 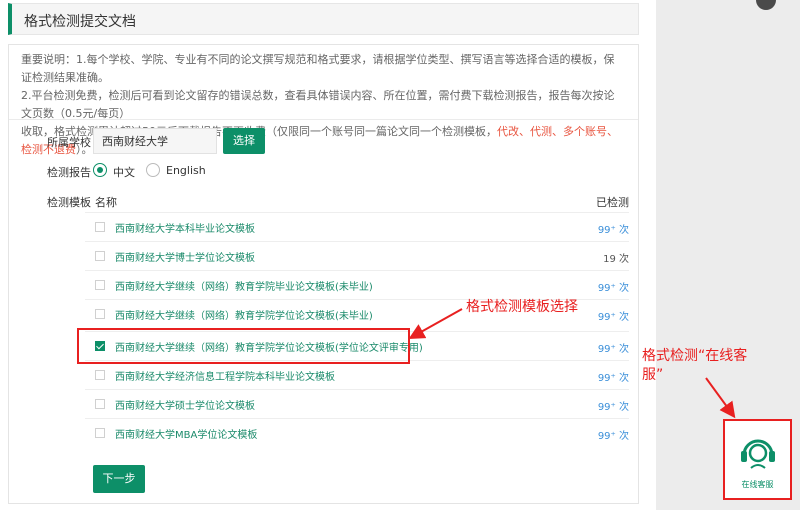 What do you see at coordinates (758, 454) in the screenshot?
I see `headset-agent-icon` at bounding box center [758, 454].